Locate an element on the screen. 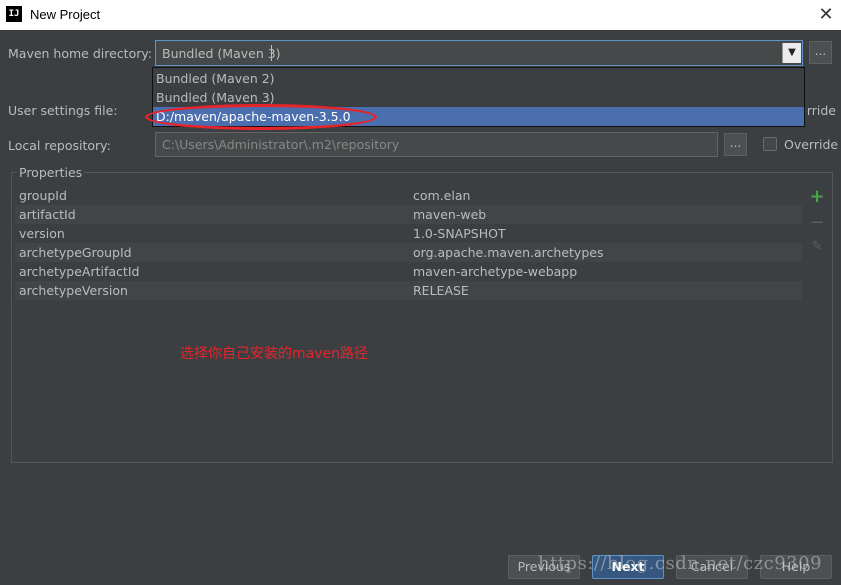 The height and width of the screenshot is (585, 841). property-value: com.elan is located at coordinates (442, 195).